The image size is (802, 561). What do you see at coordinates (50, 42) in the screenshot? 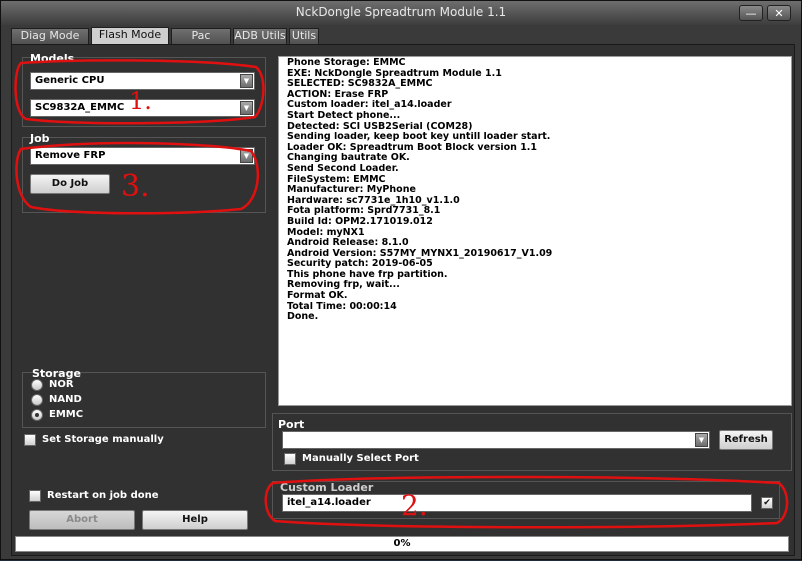
I see `tab-diag-mode-utils: Diag Mode Utils` at bounding box center [50, 42].